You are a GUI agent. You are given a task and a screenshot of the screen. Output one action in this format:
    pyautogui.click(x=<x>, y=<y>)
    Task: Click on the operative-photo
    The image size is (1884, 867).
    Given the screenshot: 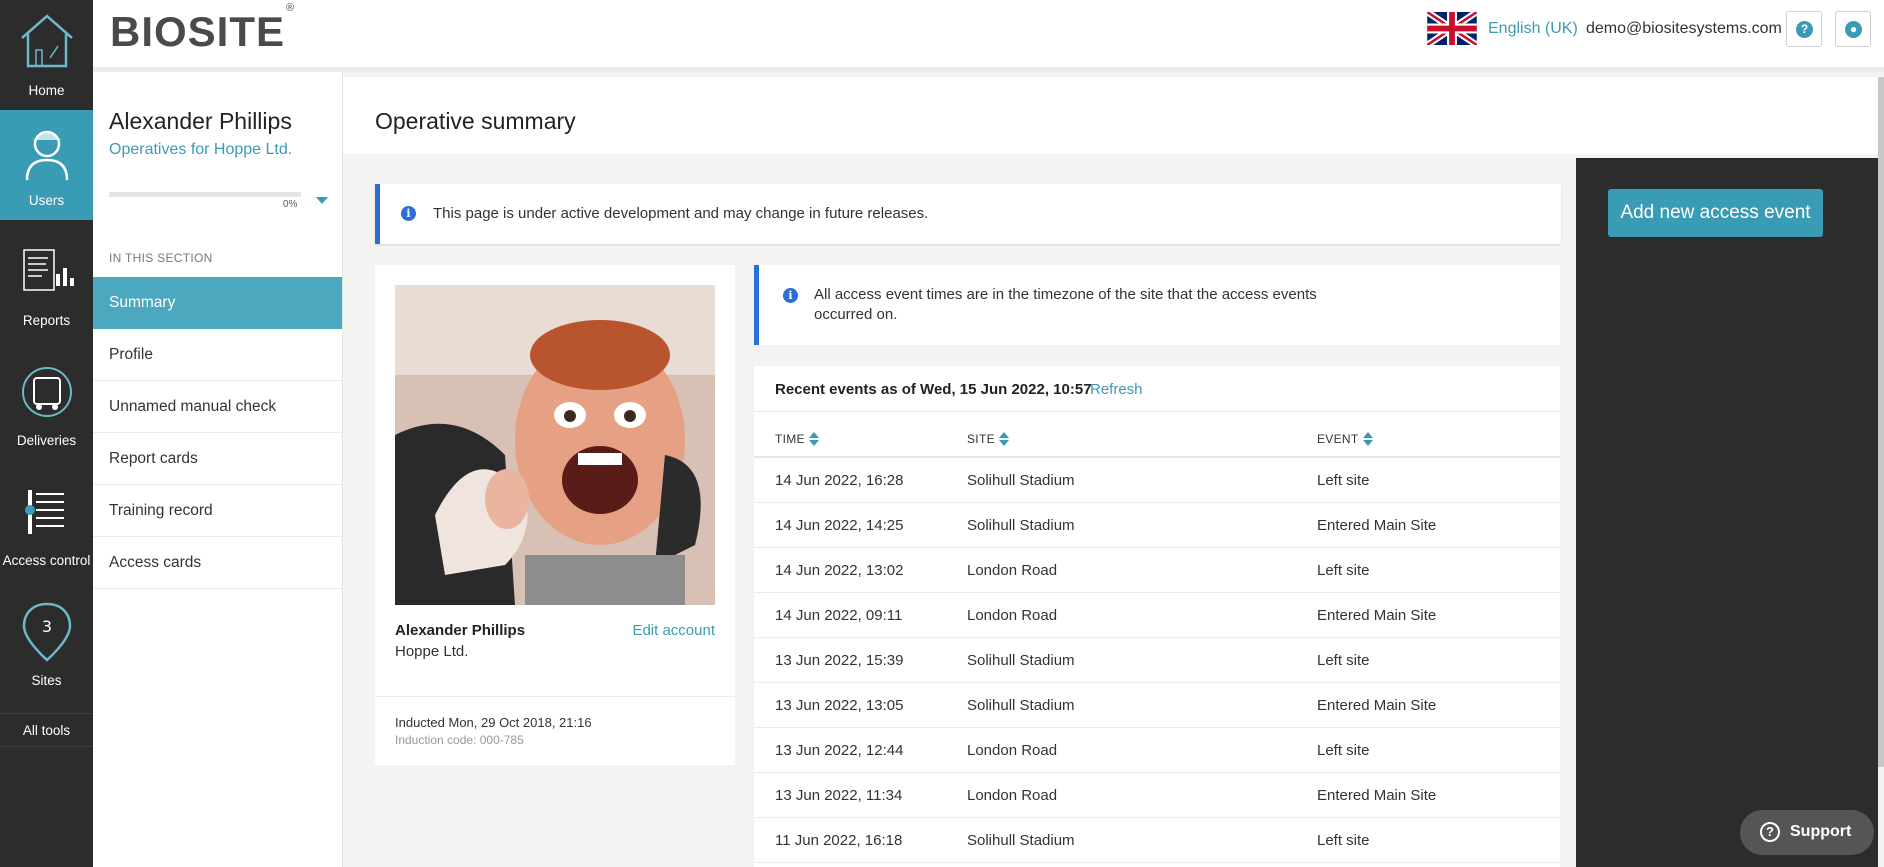 What is the action you would take?
    pyautogui.click(x=555, y=445)
    